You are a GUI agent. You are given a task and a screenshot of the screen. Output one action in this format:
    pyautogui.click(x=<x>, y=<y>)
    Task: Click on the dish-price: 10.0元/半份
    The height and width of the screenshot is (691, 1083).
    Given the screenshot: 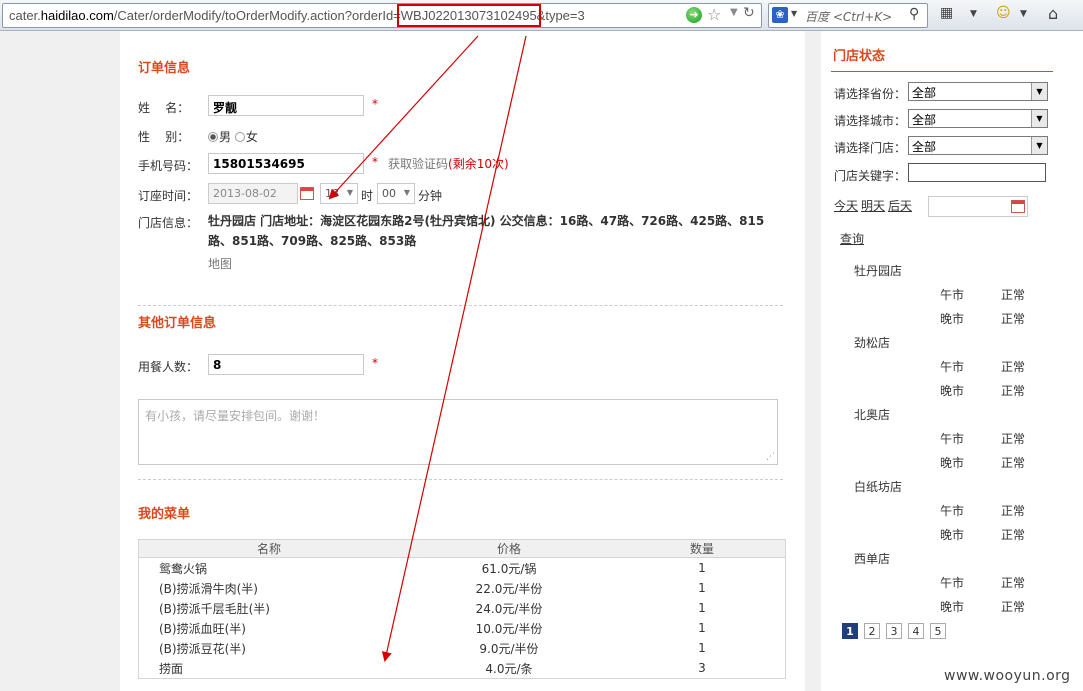 What is the action you would take?
    pyautogui.click(x=509, y=628)
    